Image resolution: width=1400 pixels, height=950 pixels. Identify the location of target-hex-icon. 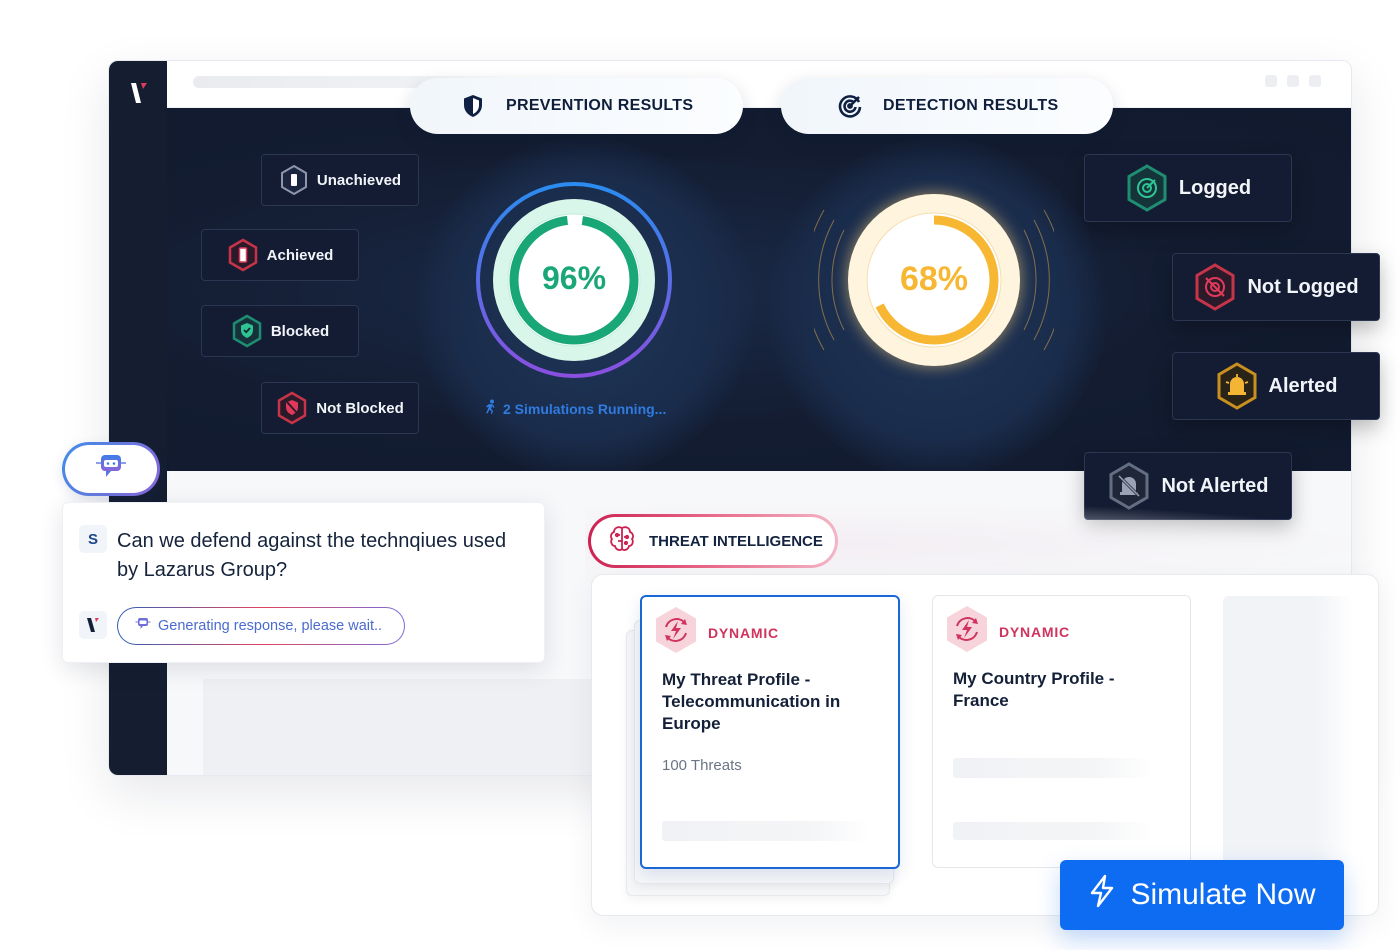
(1147, 188).